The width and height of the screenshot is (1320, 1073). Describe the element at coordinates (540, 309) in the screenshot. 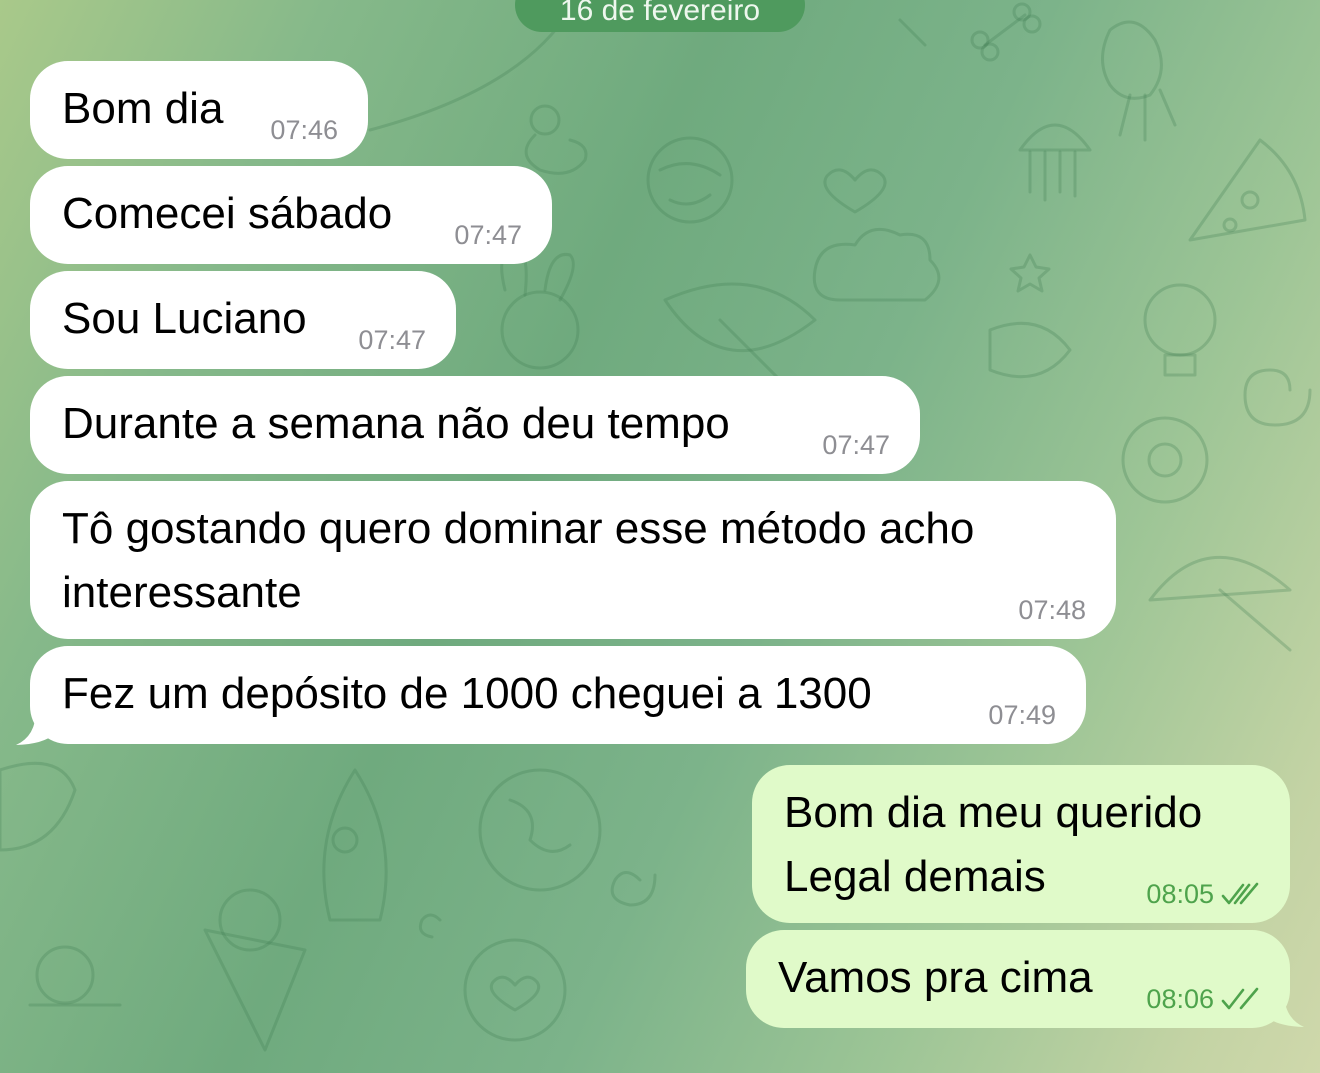

I see `wallpaper-rabbit-icon` at that location.